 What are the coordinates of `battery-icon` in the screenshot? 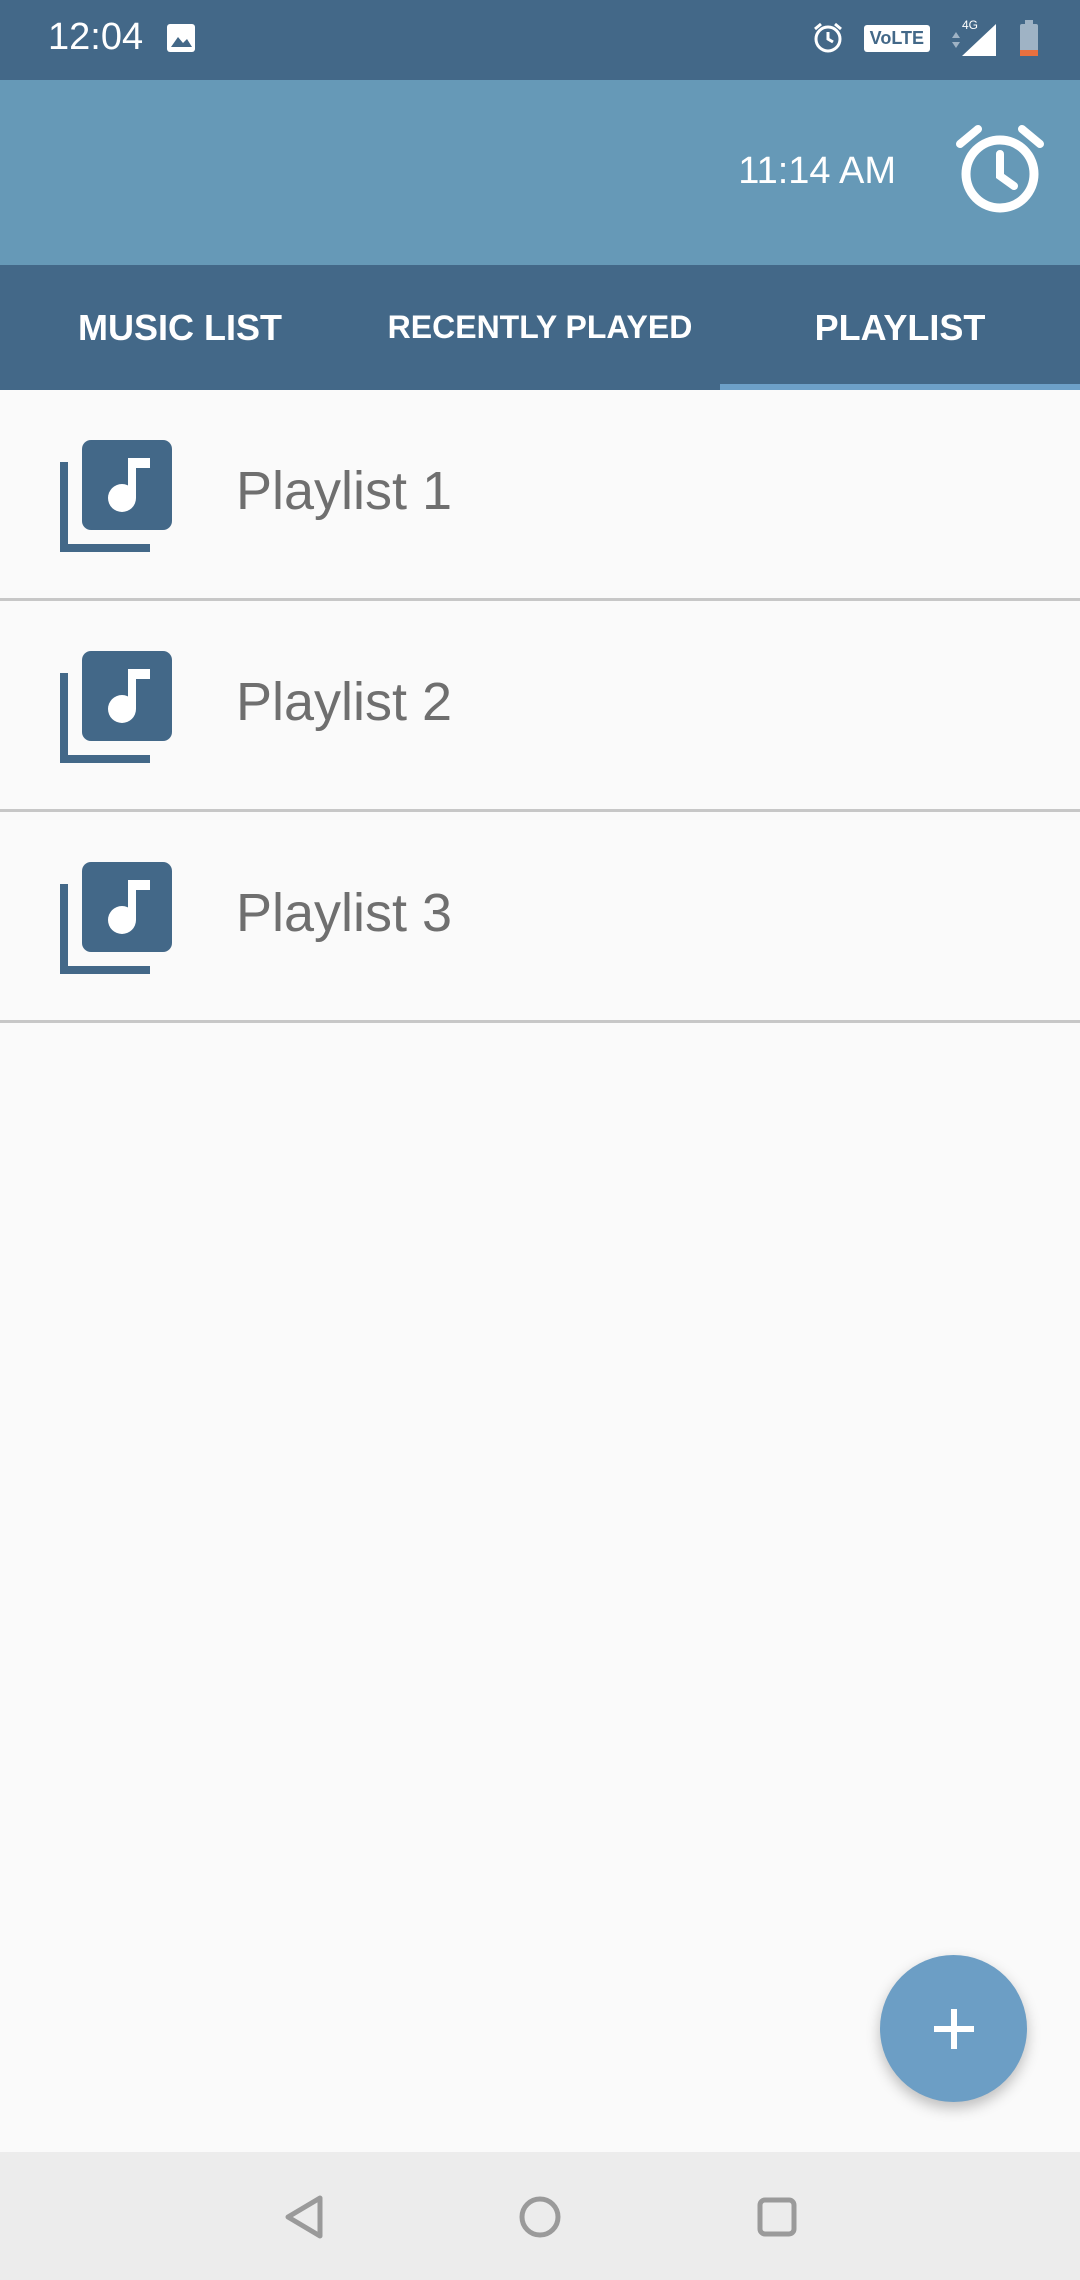 It's located at (1029, 38).